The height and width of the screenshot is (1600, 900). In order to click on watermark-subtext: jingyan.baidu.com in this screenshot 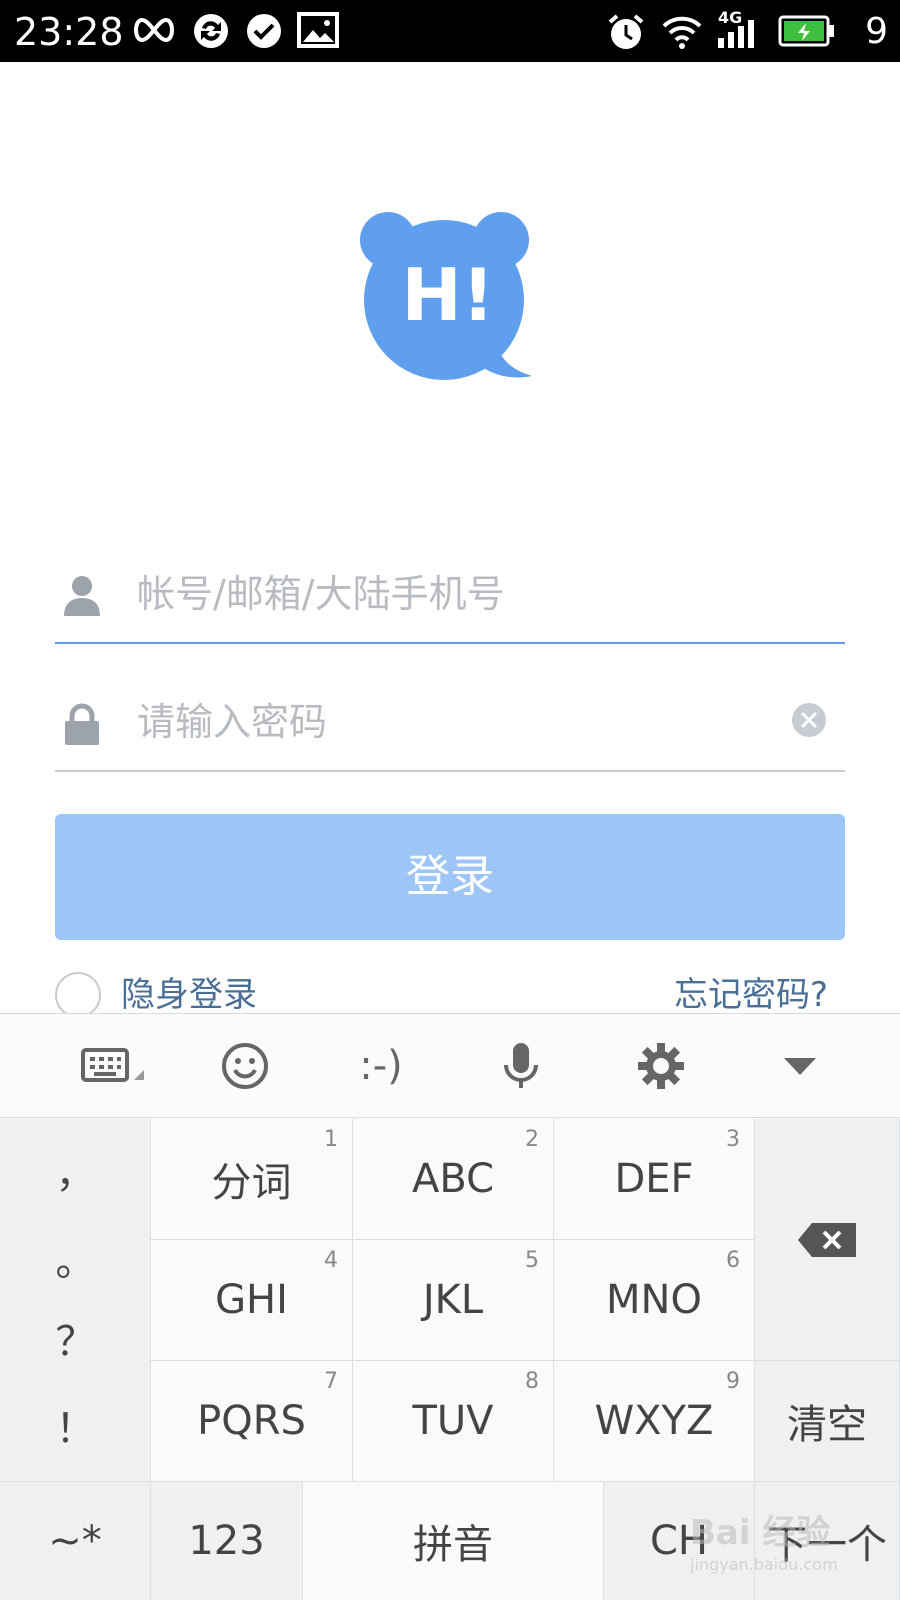, I will do `click(764, 1564)`.